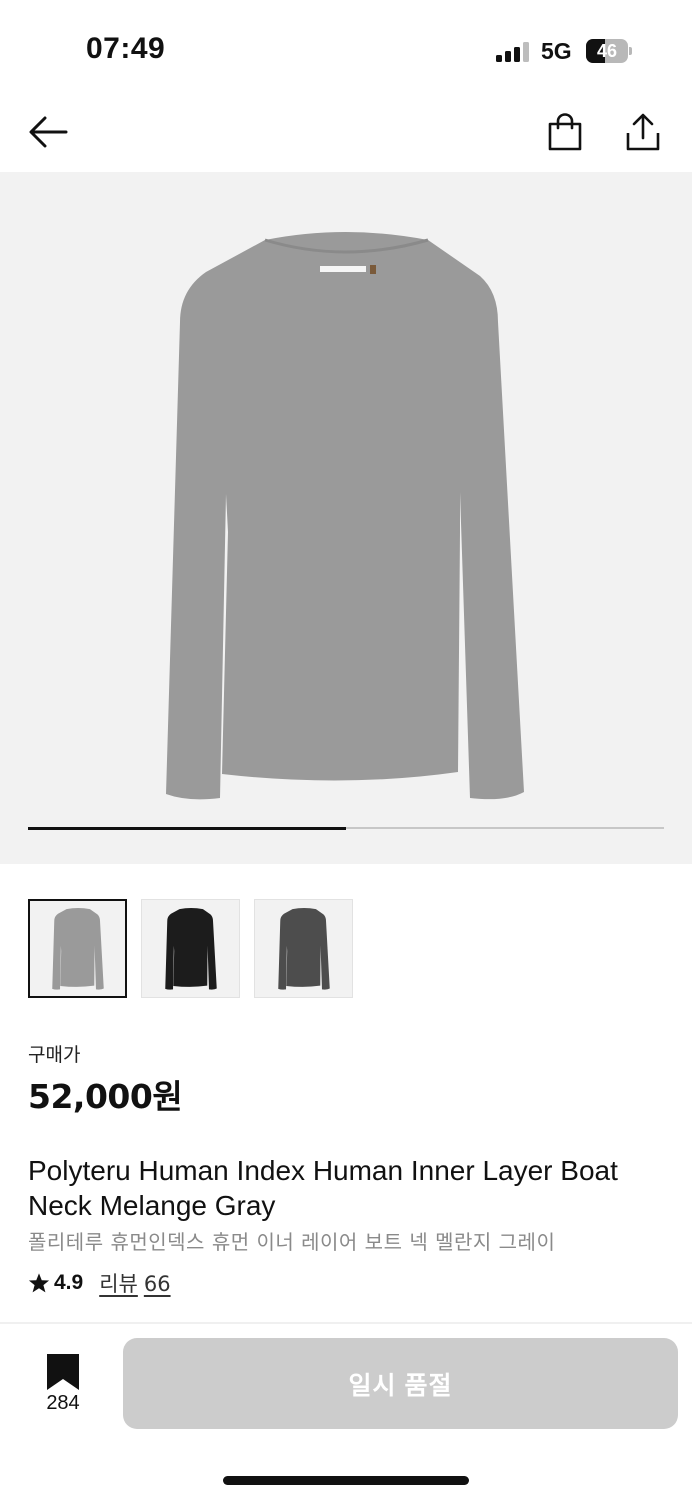  What do you see at coordinates (556, 51) in the screenshot?
I see `network-type: 5G` at bounding box center [556, 51].